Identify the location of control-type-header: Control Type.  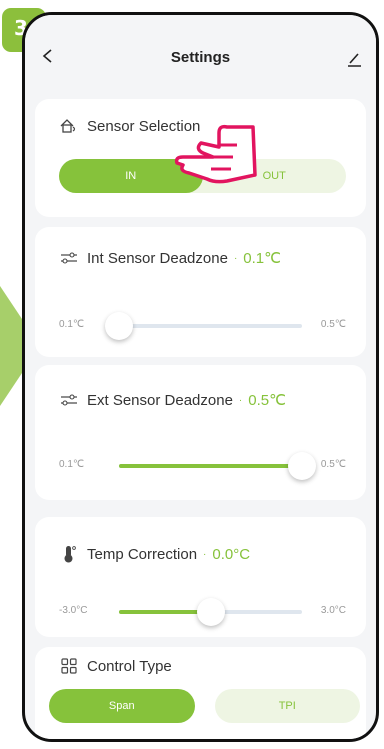
(115, 666).